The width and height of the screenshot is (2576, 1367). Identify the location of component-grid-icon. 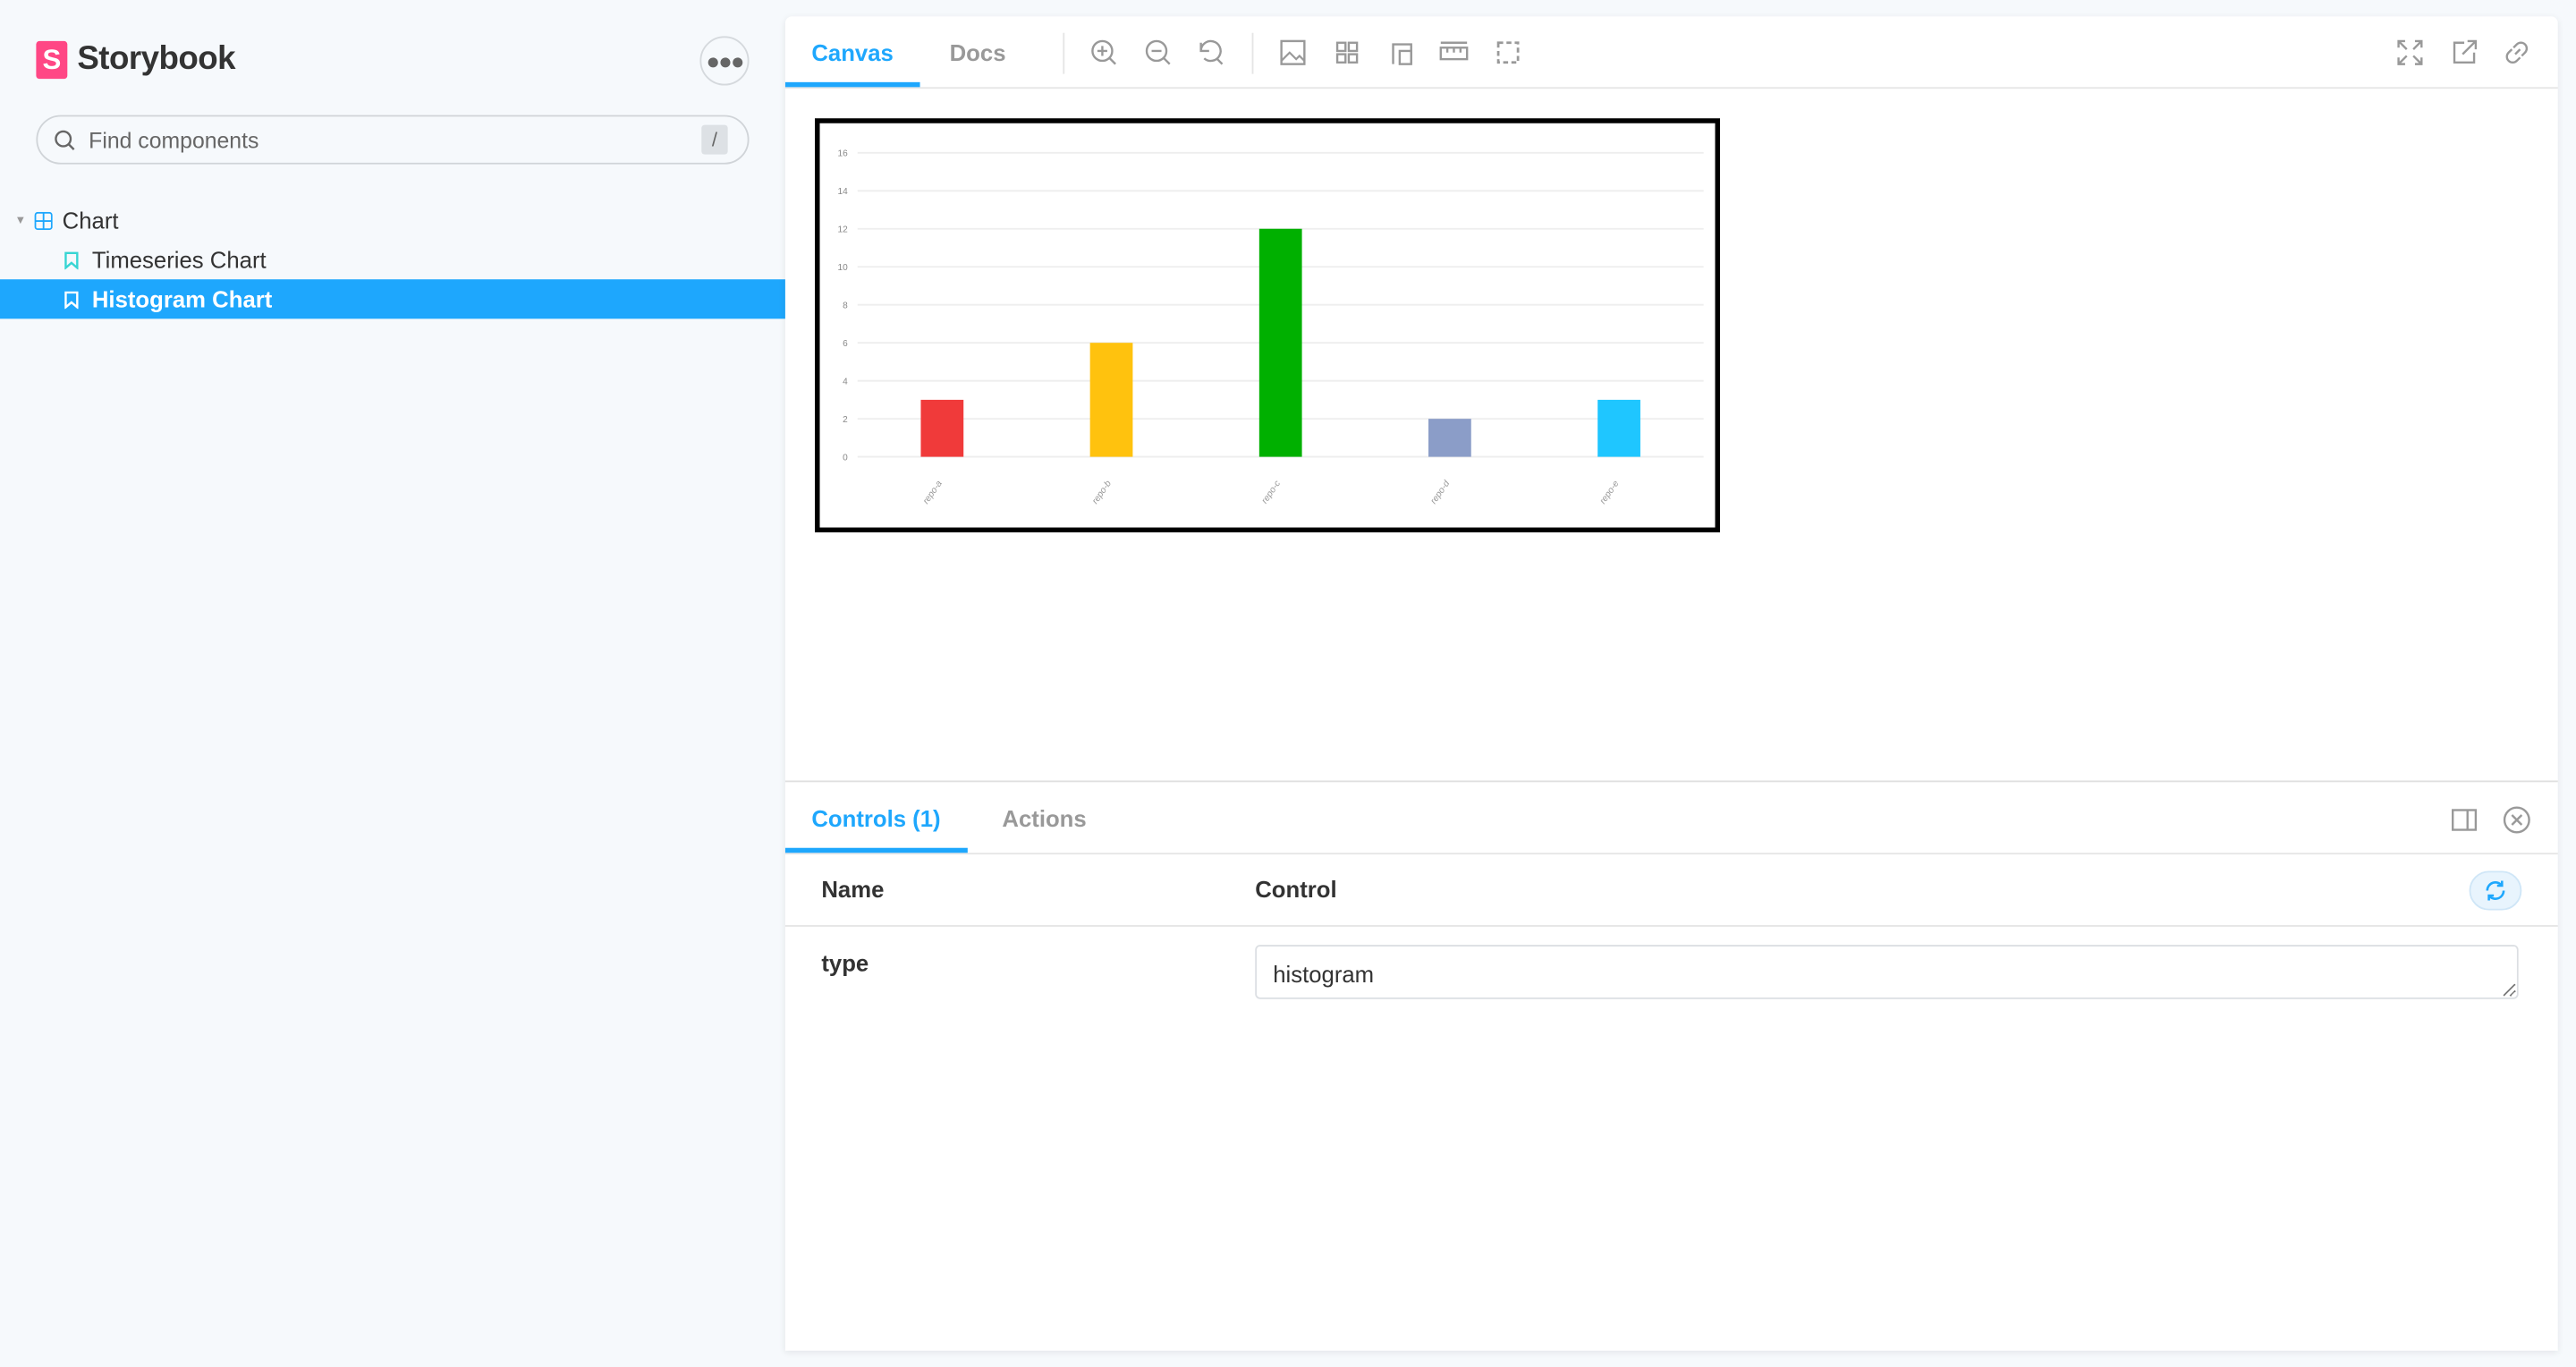
(43, 220).